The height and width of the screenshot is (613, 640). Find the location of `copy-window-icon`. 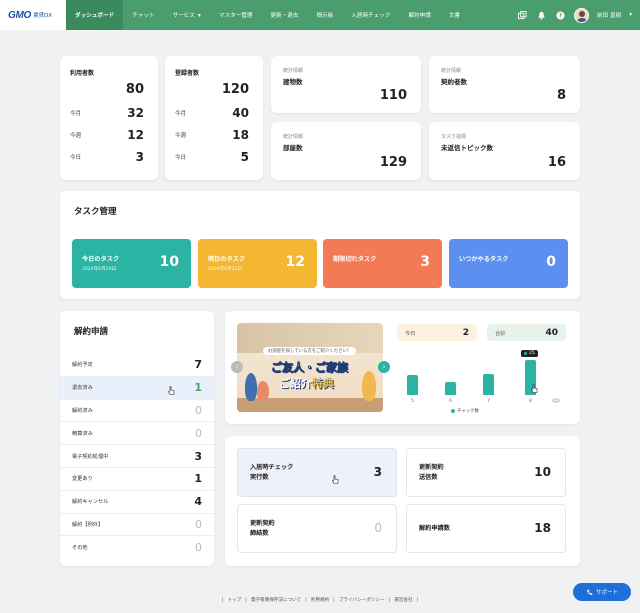

copy-window-icon is located at coordinates (522, 15).